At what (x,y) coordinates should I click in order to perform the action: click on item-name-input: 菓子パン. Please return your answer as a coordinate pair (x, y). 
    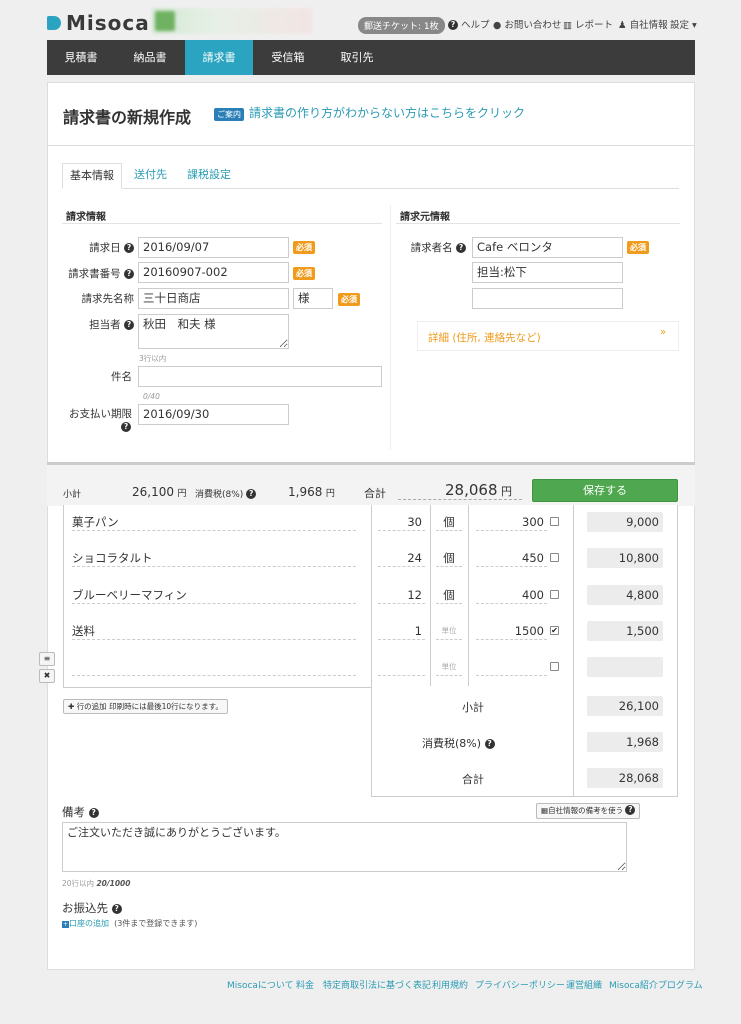
    Looking at the image, I should click on (214, 522).